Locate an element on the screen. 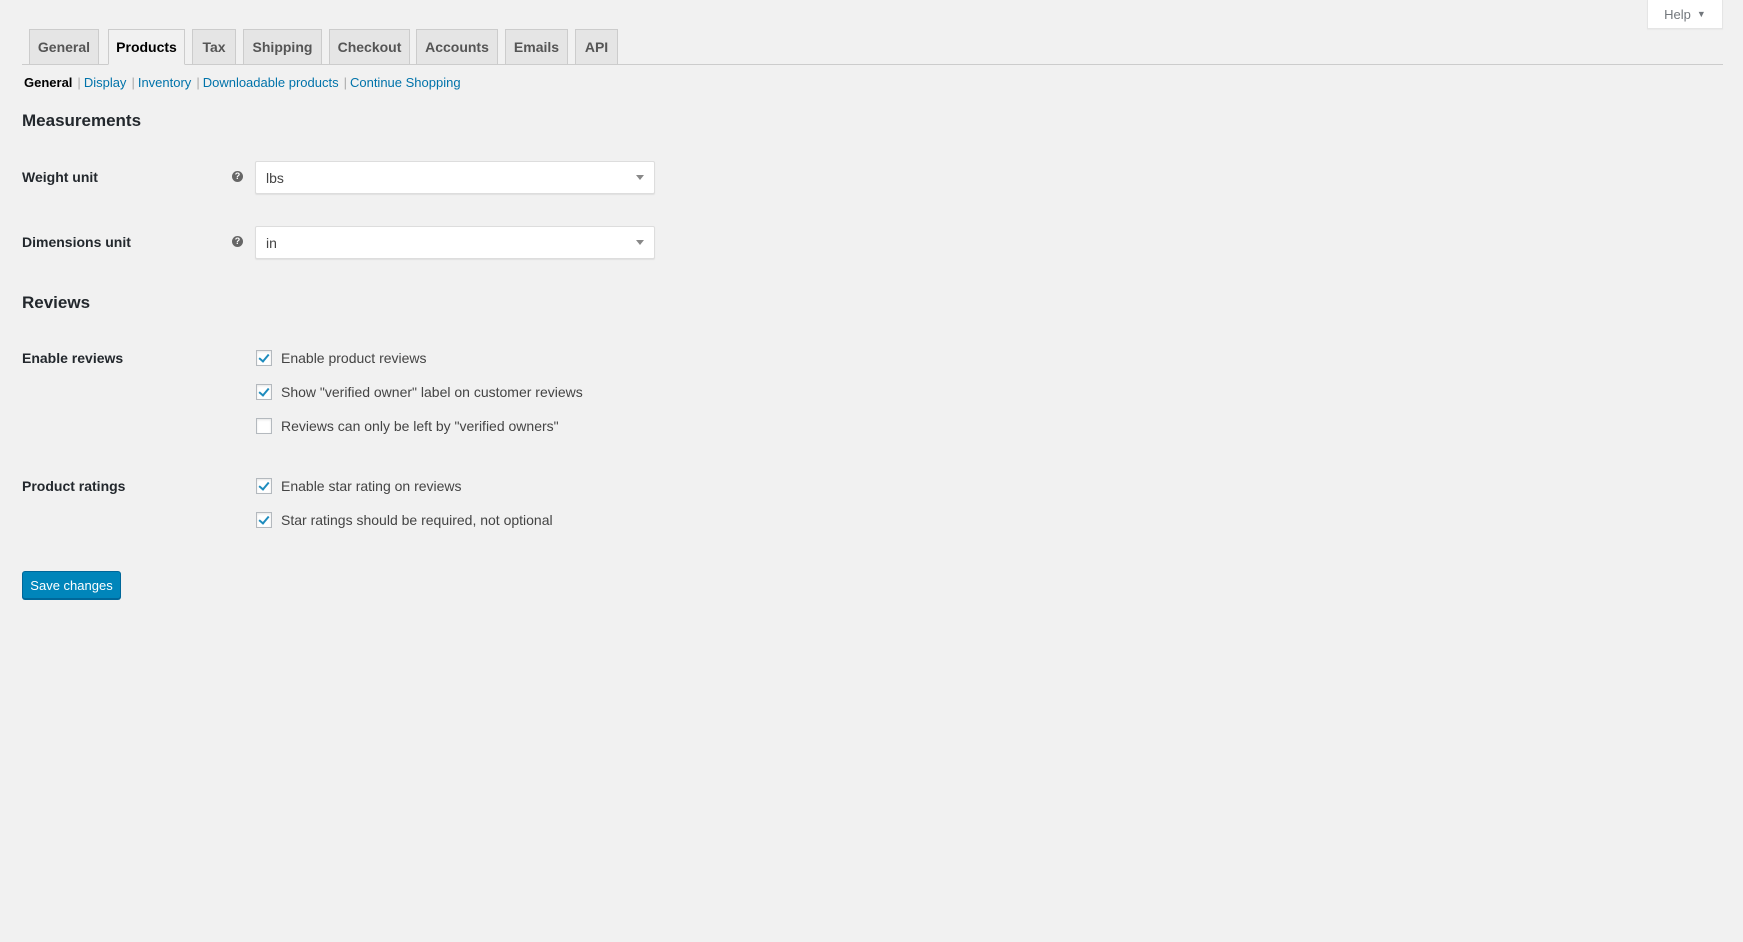  tab-emails: Emails is located at coordinates (536, 46).